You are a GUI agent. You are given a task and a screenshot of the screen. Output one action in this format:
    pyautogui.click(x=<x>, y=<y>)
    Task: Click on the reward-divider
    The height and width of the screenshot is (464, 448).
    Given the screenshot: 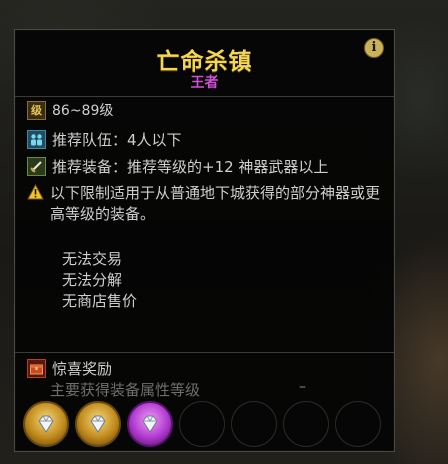 What is the action you would take?
    pyautogui.click(x=204, y=352)
    